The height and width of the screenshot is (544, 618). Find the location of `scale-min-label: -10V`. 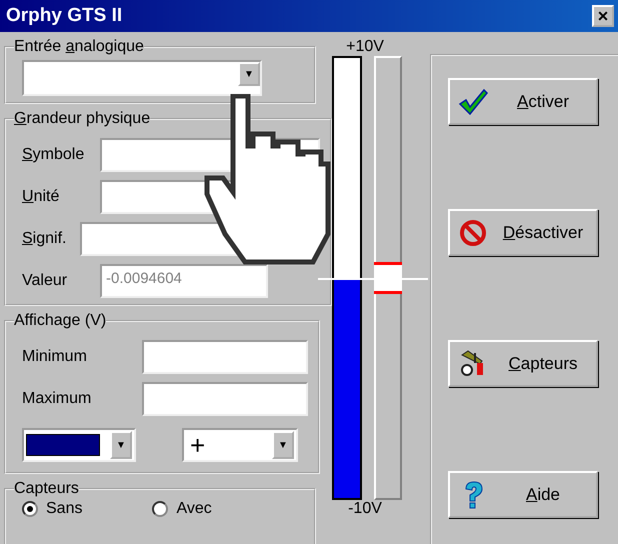

scale-min-label: -10V is located at coordinates (365, 509).